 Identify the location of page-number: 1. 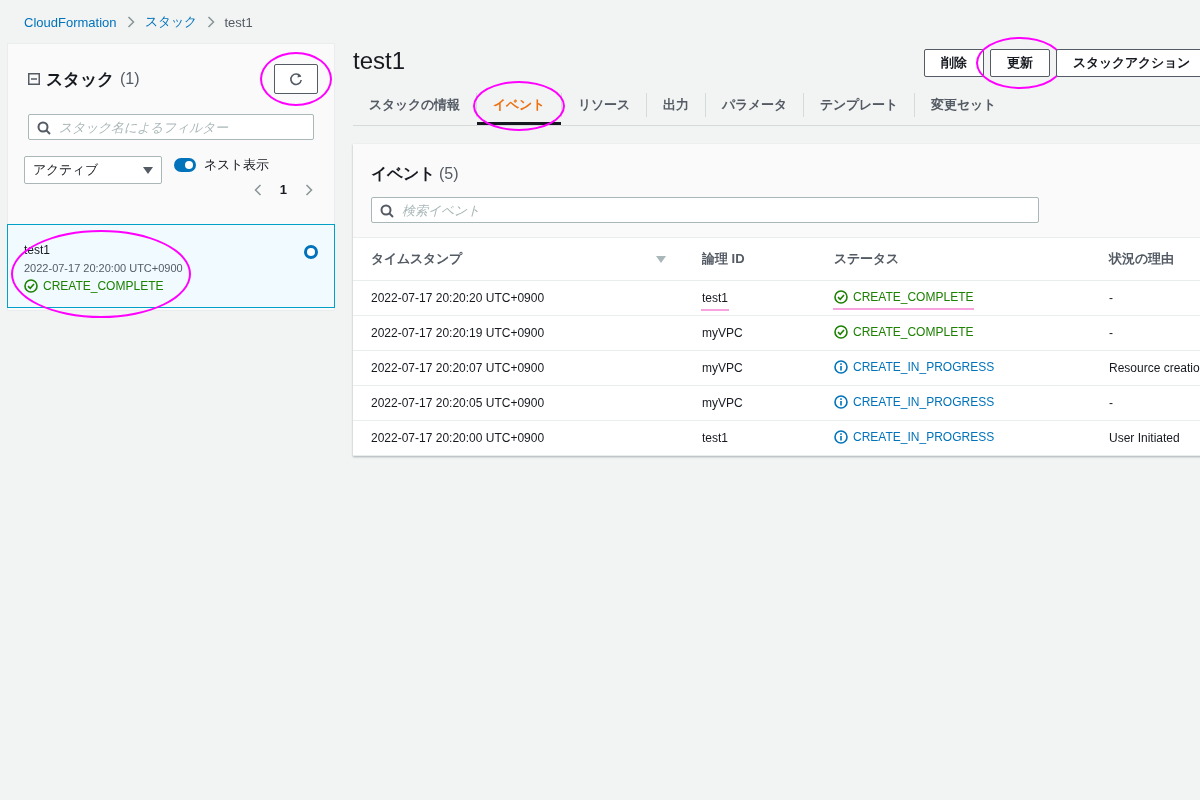
(283, 189).